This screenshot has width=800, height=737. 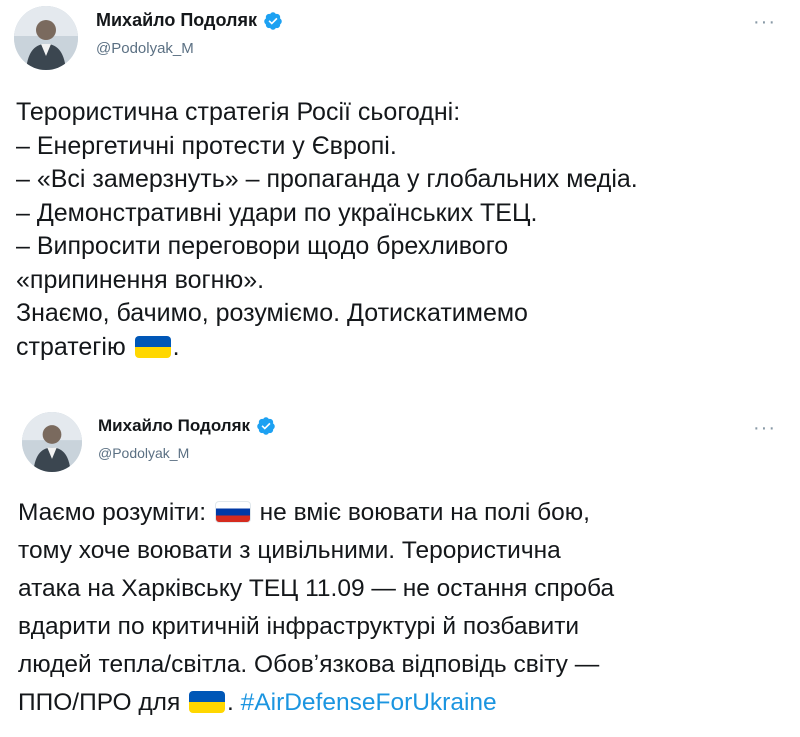 What do you see at coordinates (232, 512) in the screenshot?
I see `flag-russia-icon` at bounding box center [232, 512].